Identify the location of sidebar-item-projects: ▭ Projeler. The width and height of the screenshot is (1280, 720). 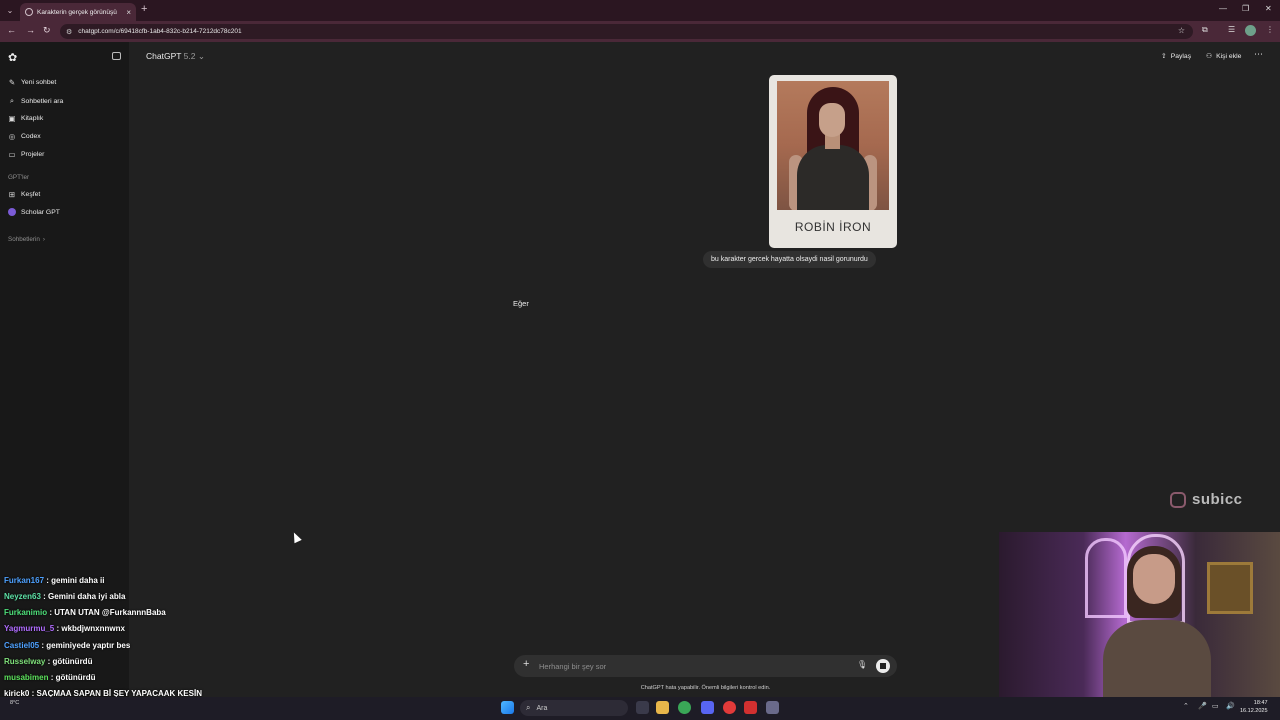
(26, 154).